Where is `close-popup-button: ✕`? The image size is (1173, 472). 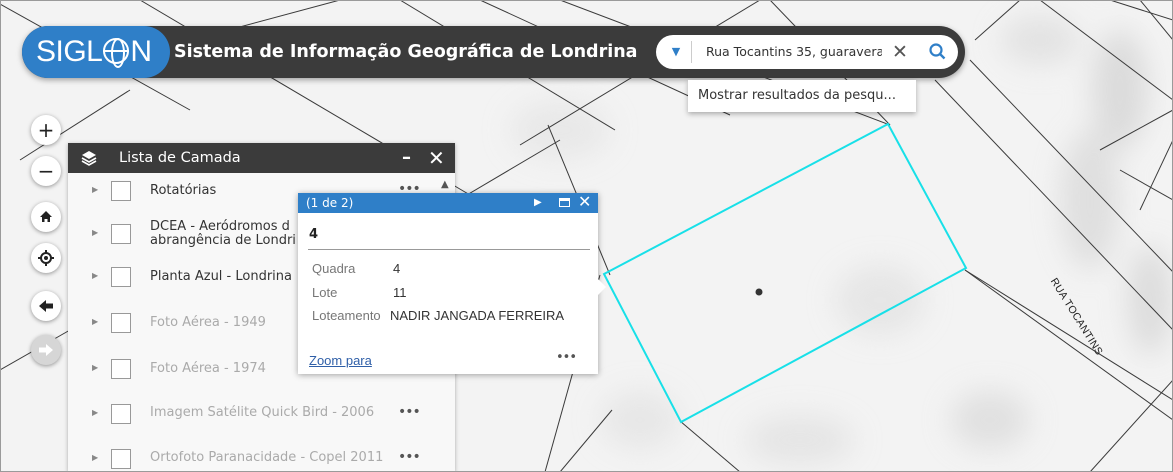
close-popup-button: ✕ is located at coordinates (584, 202).